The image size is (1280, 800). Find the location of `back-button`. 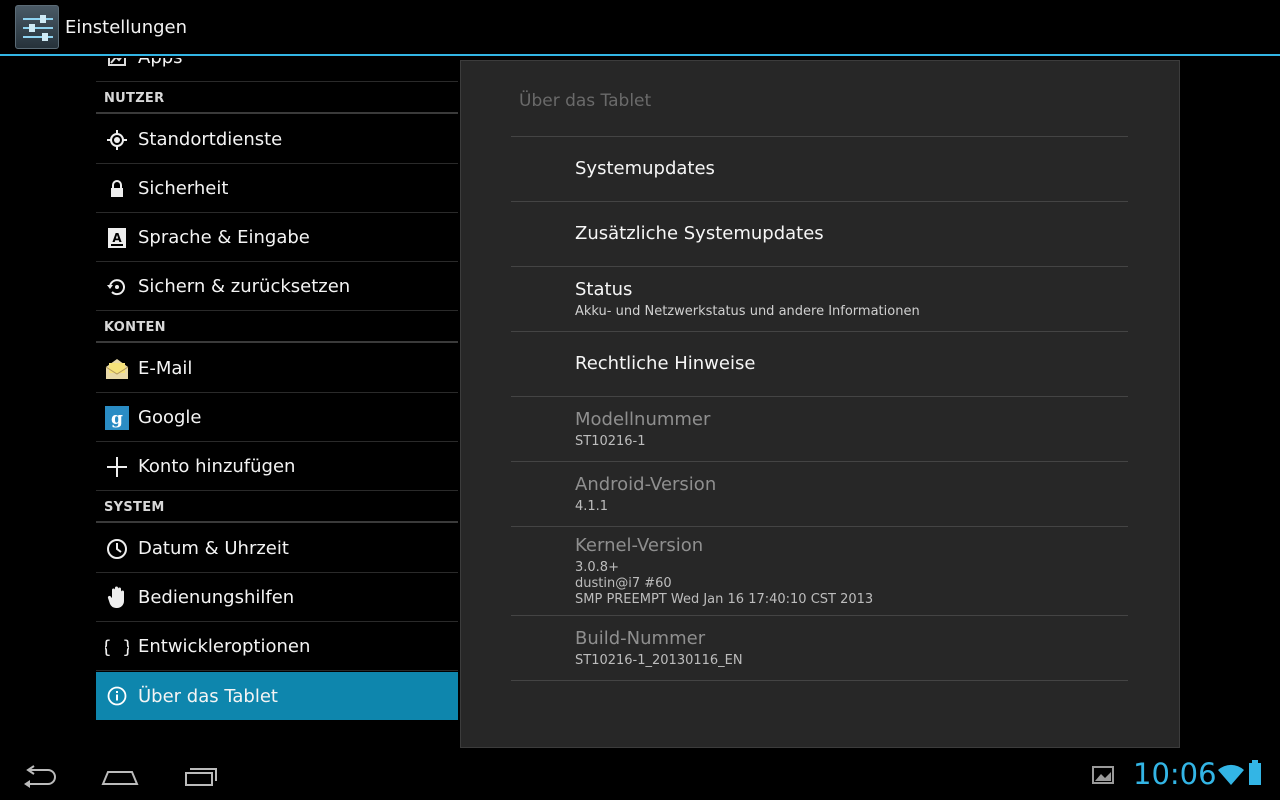

back-button is located at coordinates (40, 776).